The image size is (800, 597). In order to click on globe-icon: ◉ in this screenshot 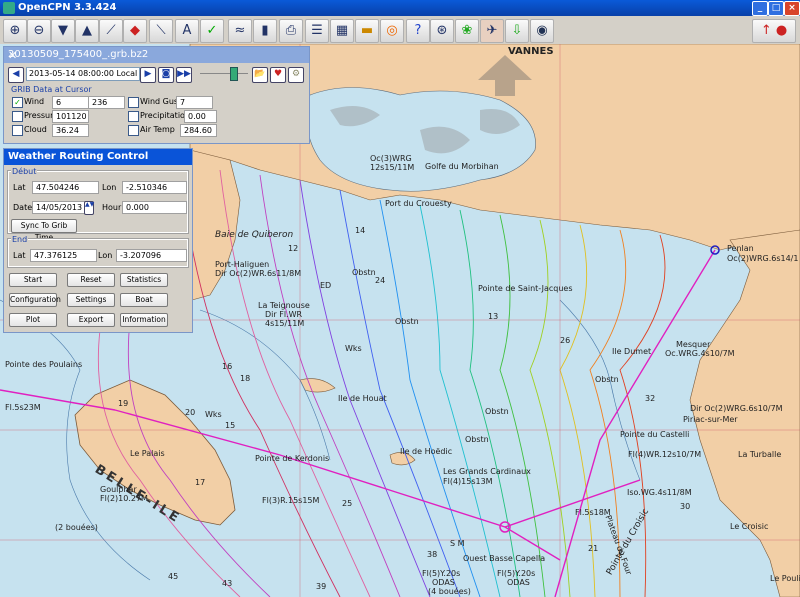, I will do `click(542, 31)`.